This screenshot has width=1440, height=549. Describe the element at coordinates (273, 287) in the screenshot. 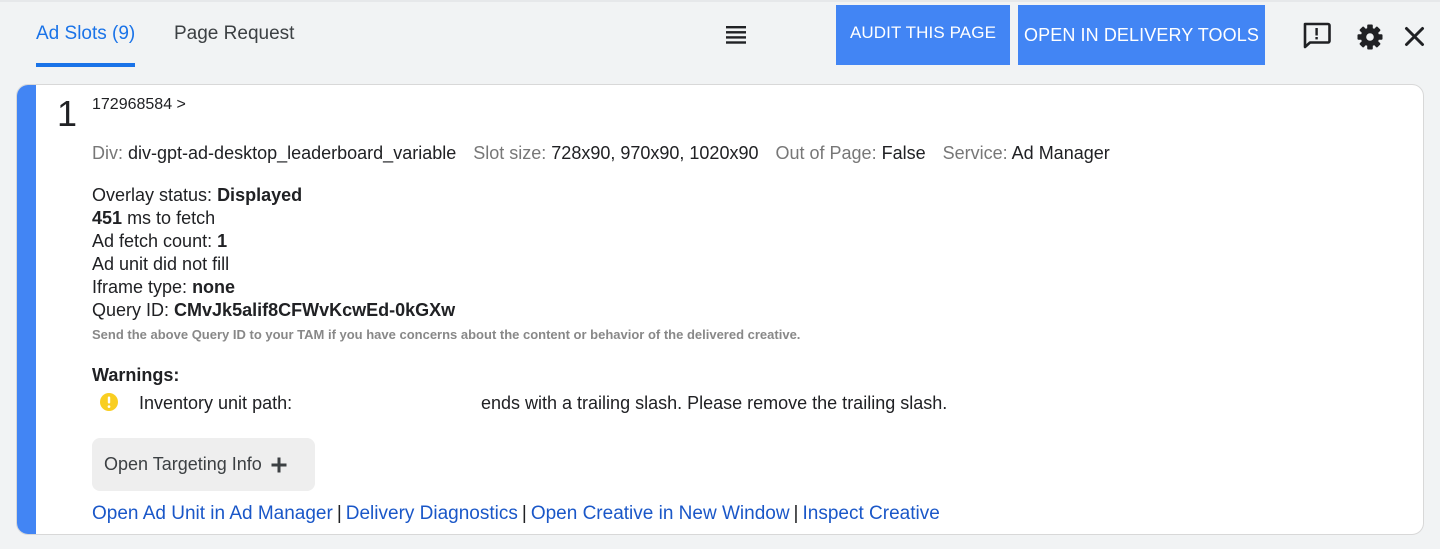

I see `iframe-type: Iframe type: none` at that location.